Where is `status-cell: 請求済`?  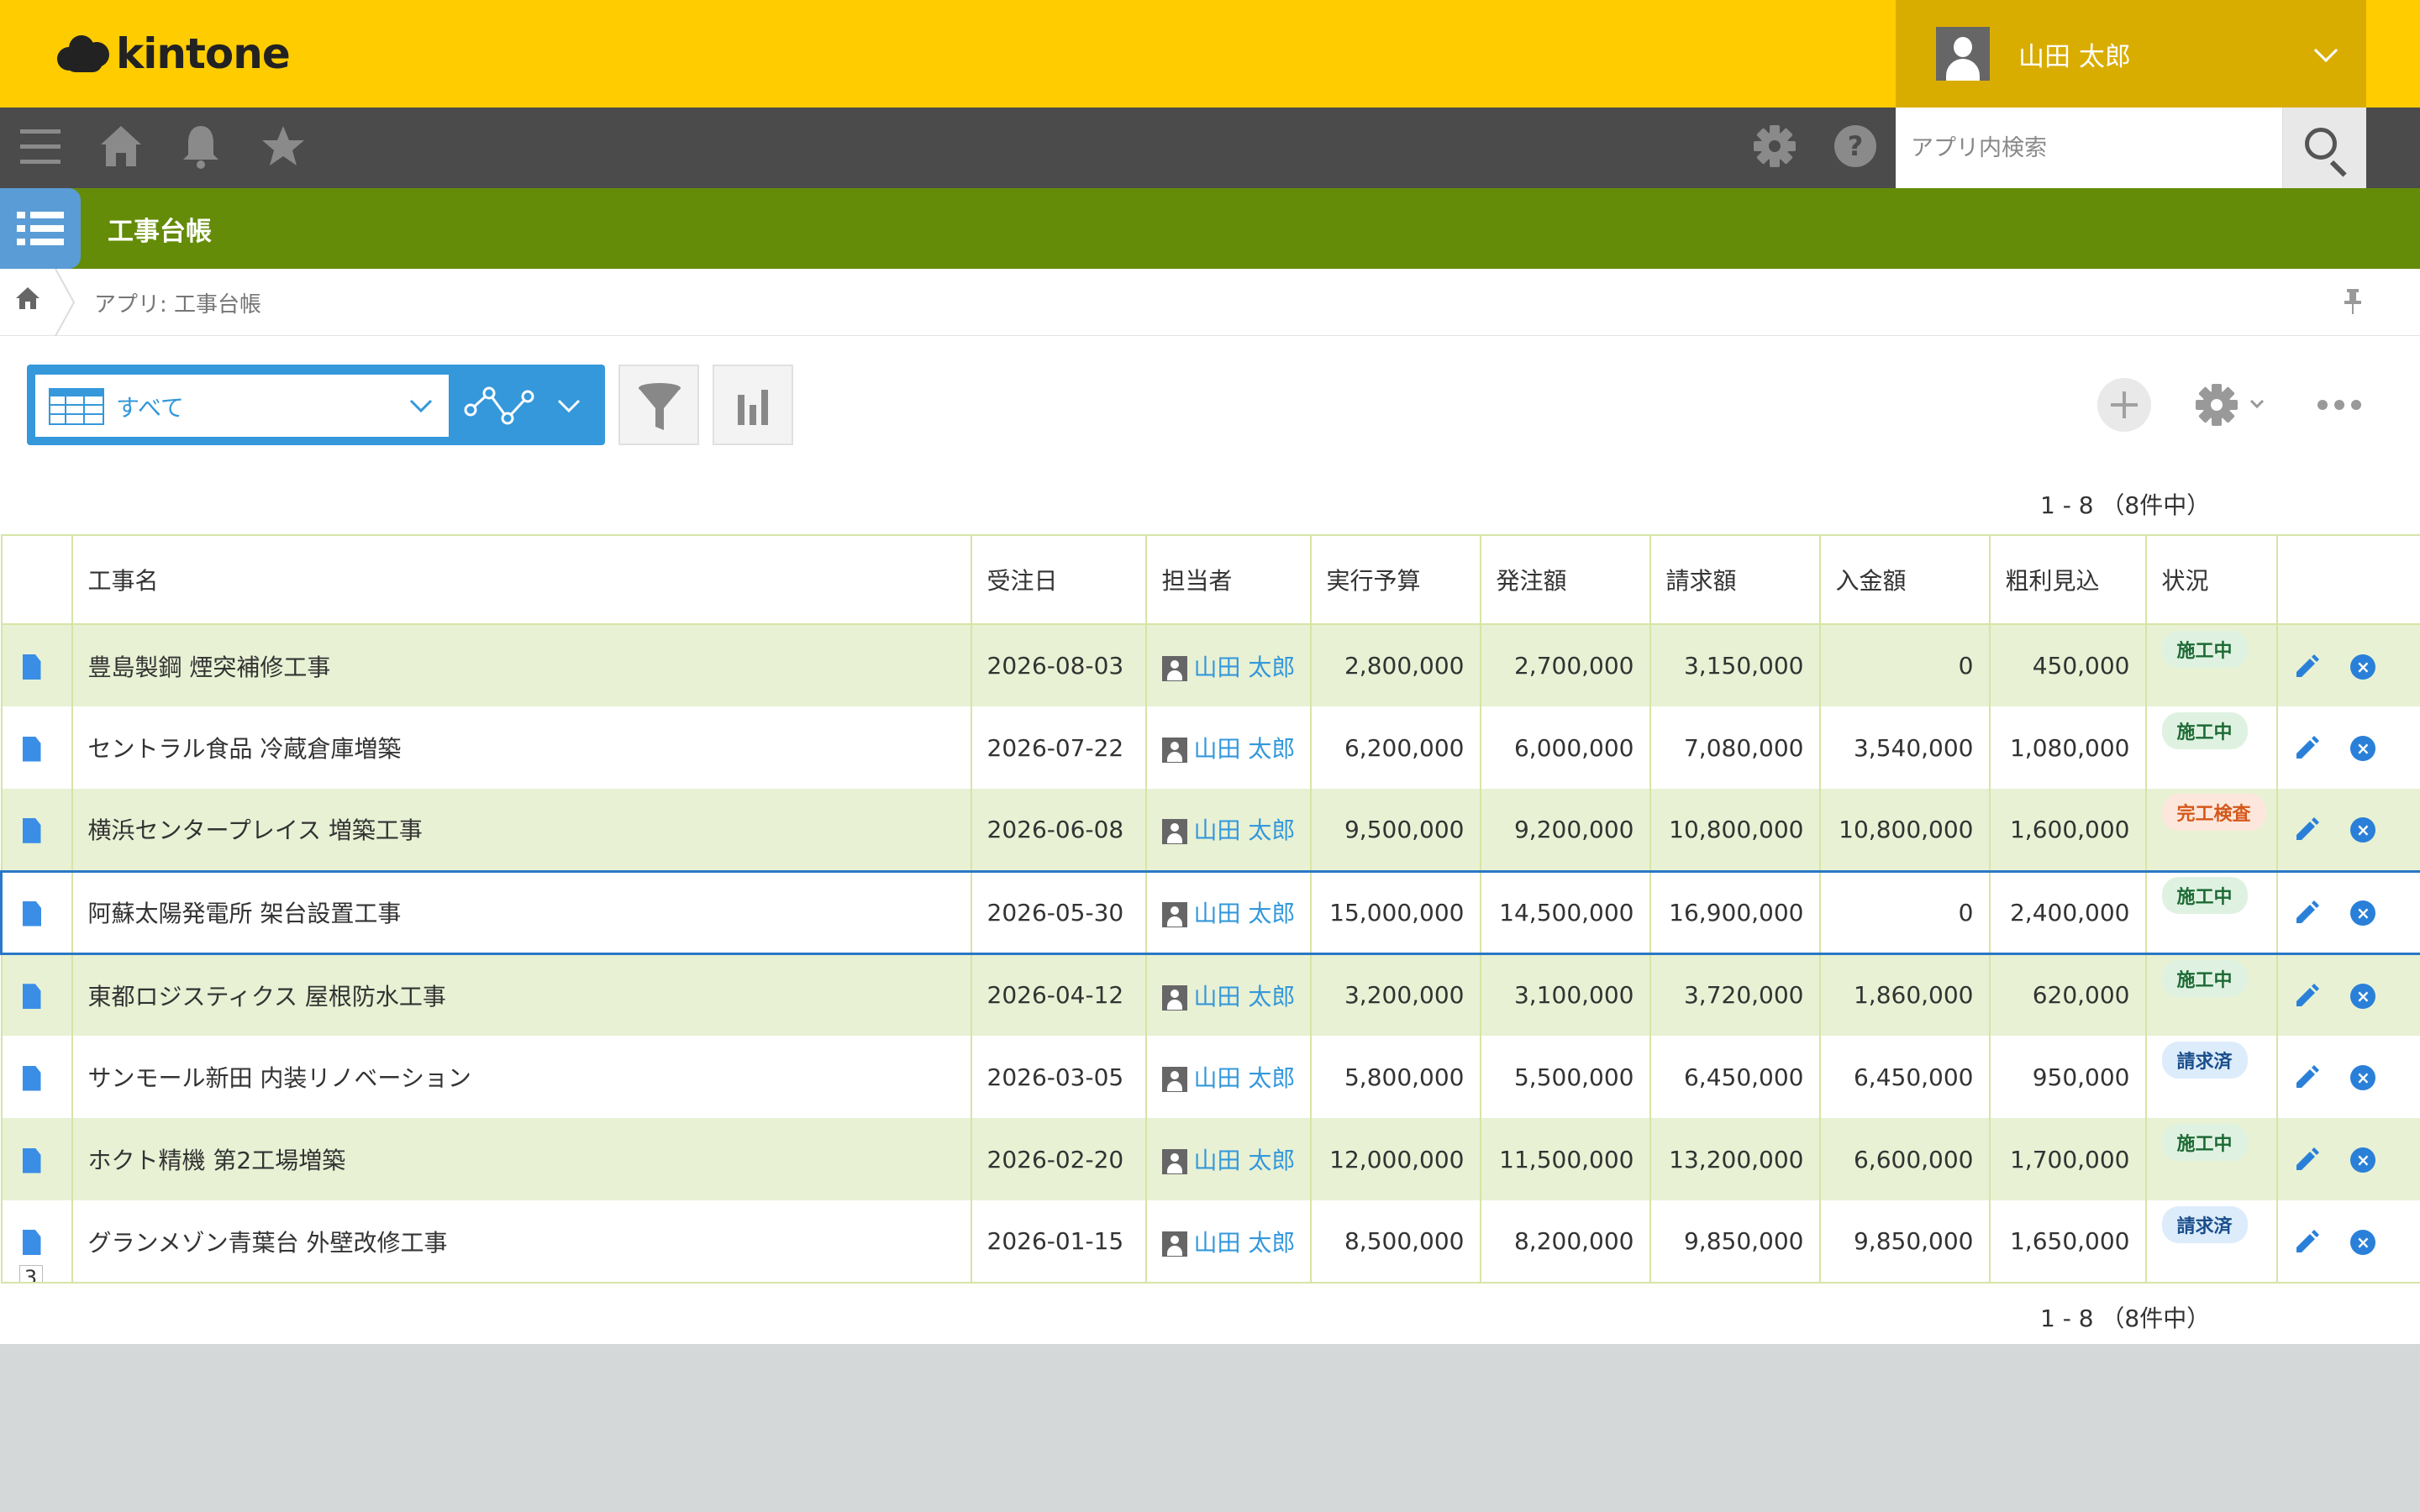 status-cell: 請求済 is located at coordinates (2211, 1077).